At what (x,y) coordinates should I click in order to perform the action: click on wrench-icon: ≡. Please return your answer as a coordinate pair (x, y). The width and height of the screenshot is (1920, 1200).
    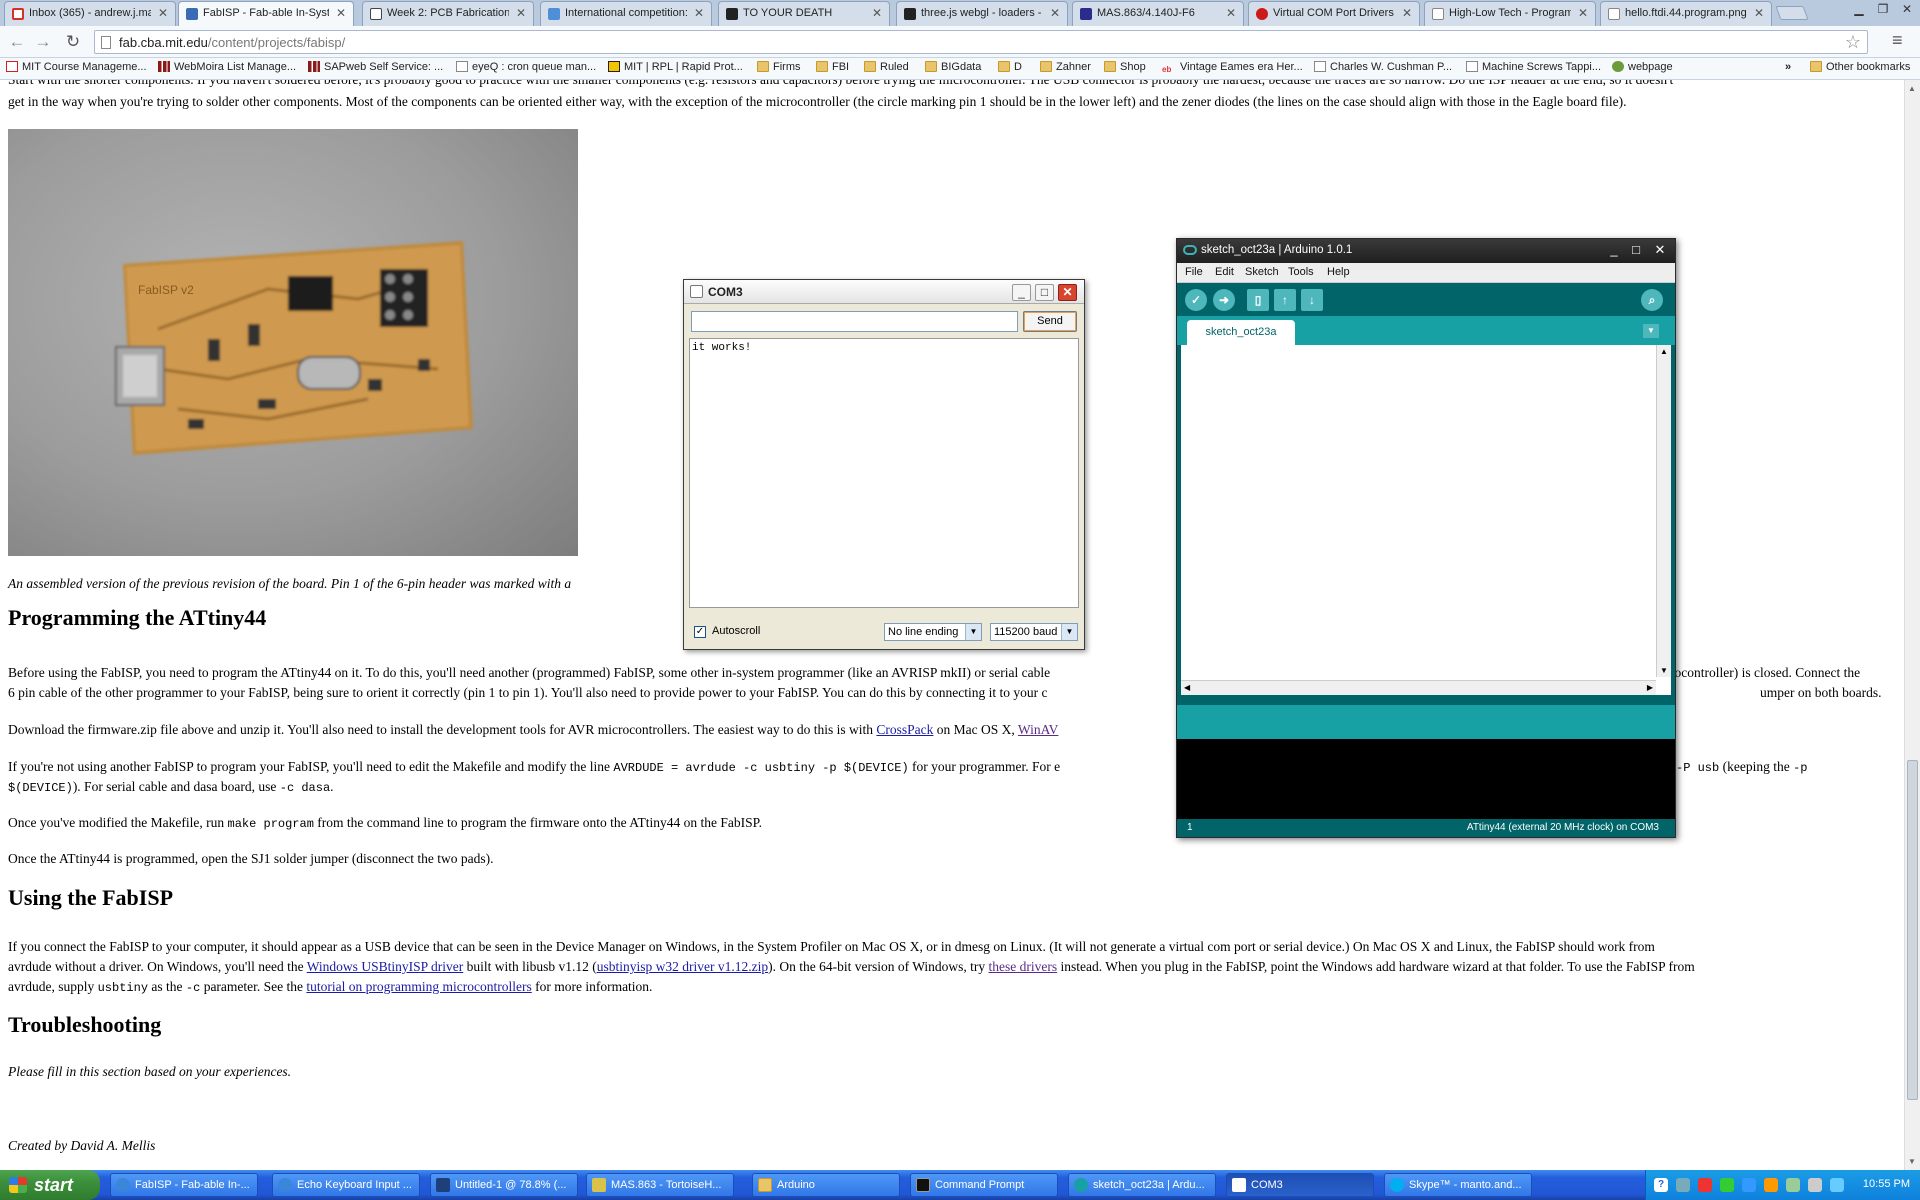
    Looking at the image, I should click on (1897, 40).